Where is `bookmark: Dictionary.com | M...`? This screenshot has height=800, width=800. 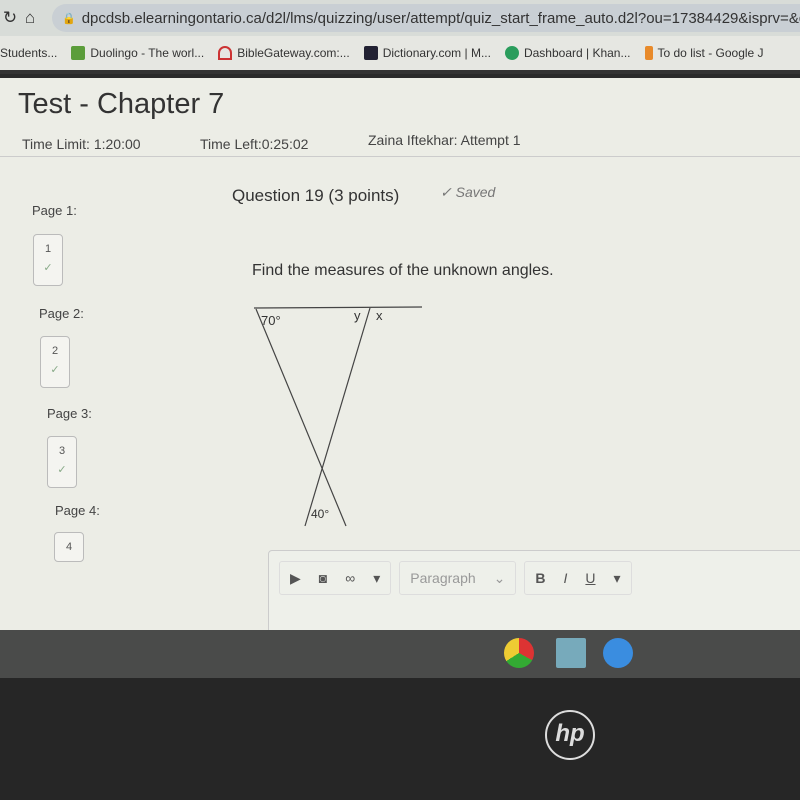
bookmark: Dictionary.com | M... is located at coordinates (427, 53).